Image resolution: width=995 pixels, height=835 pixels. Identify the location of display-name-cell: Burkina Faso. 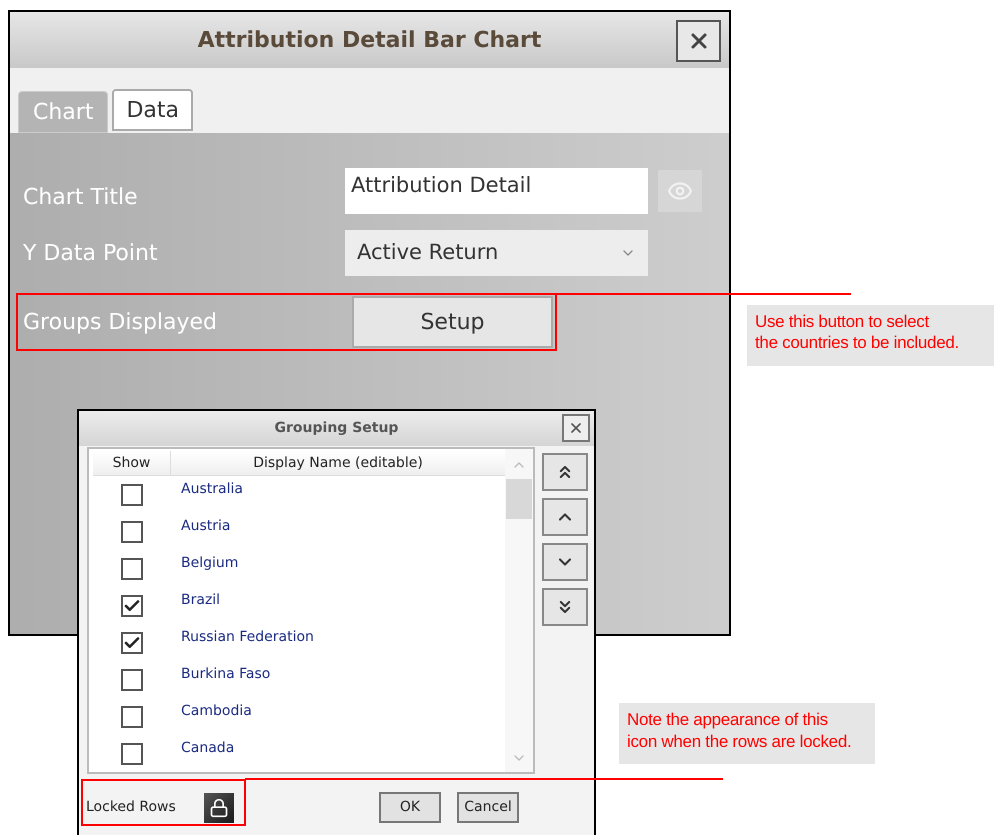
(220, 679).